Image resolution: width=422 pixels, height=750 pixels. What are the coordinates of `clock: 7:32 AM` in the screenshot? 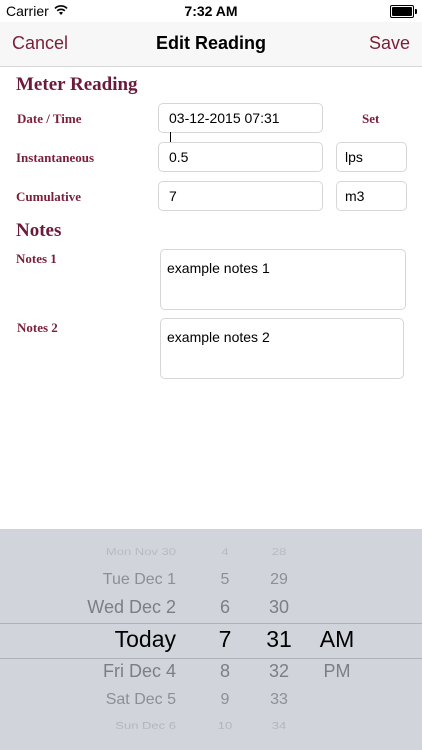 It's located at (211, 11).